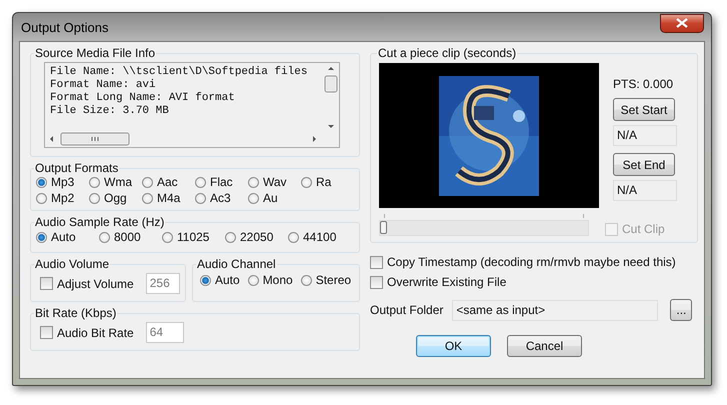 The width and height of the screenshot is (727, 405). What do you see at coordinates (160, 182) in the screenshot?
I see `format-radio: Aac` at bounding box center [160, 182].